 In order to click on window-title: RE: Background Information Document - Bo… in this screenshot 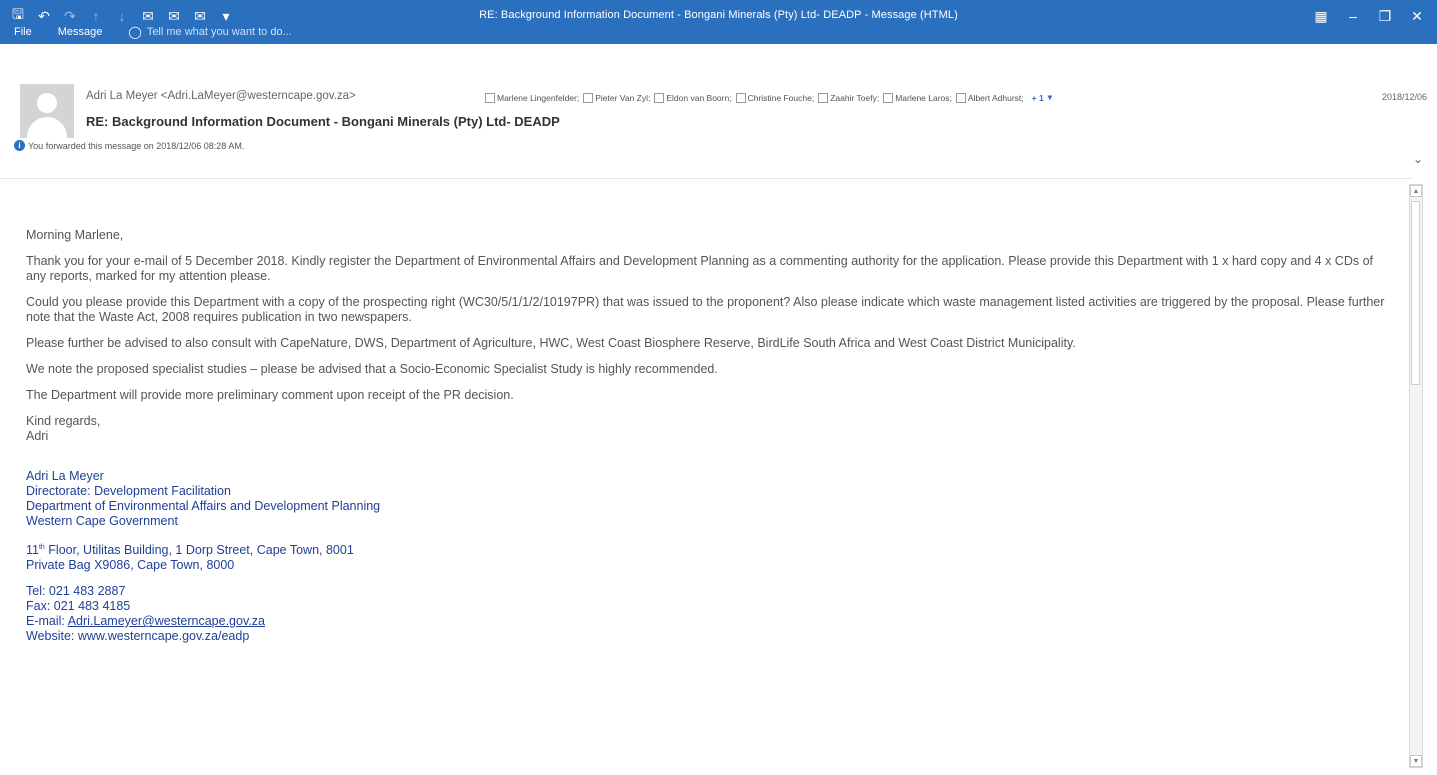, I will do `click(718, 15)`.